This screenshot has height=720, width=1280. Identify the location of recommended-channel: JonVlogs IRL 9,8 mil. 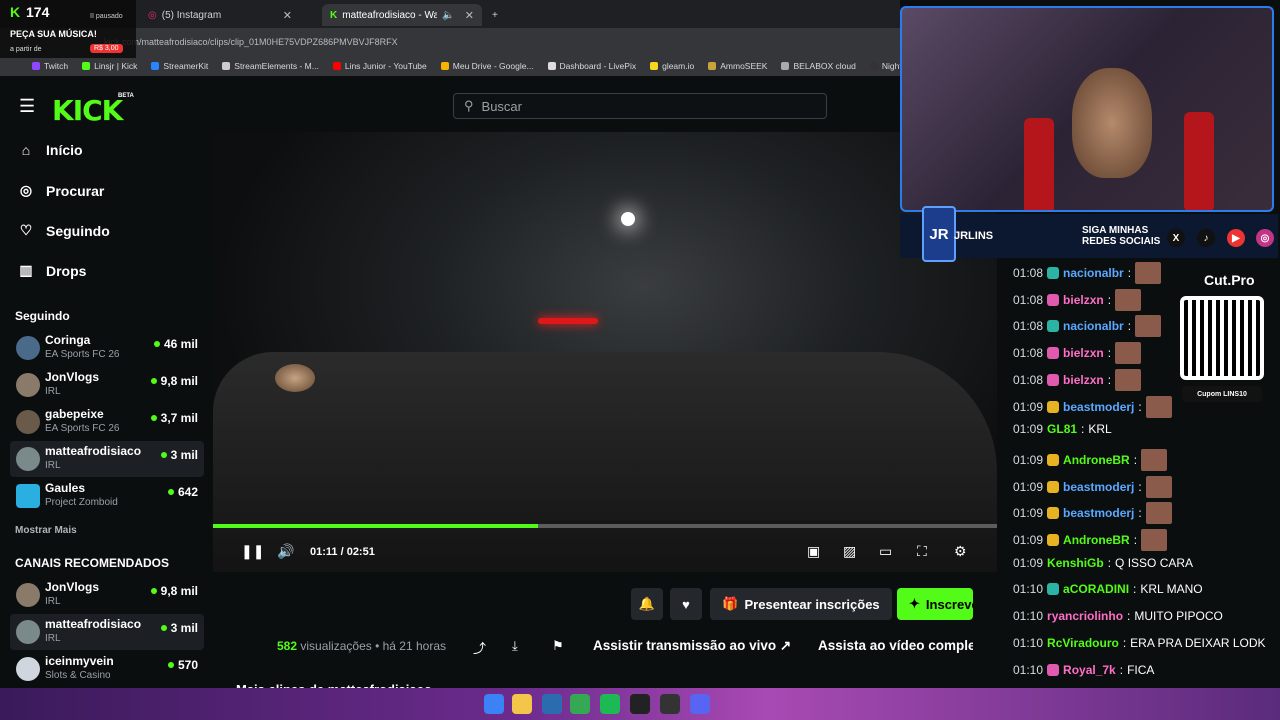
(107, 595).